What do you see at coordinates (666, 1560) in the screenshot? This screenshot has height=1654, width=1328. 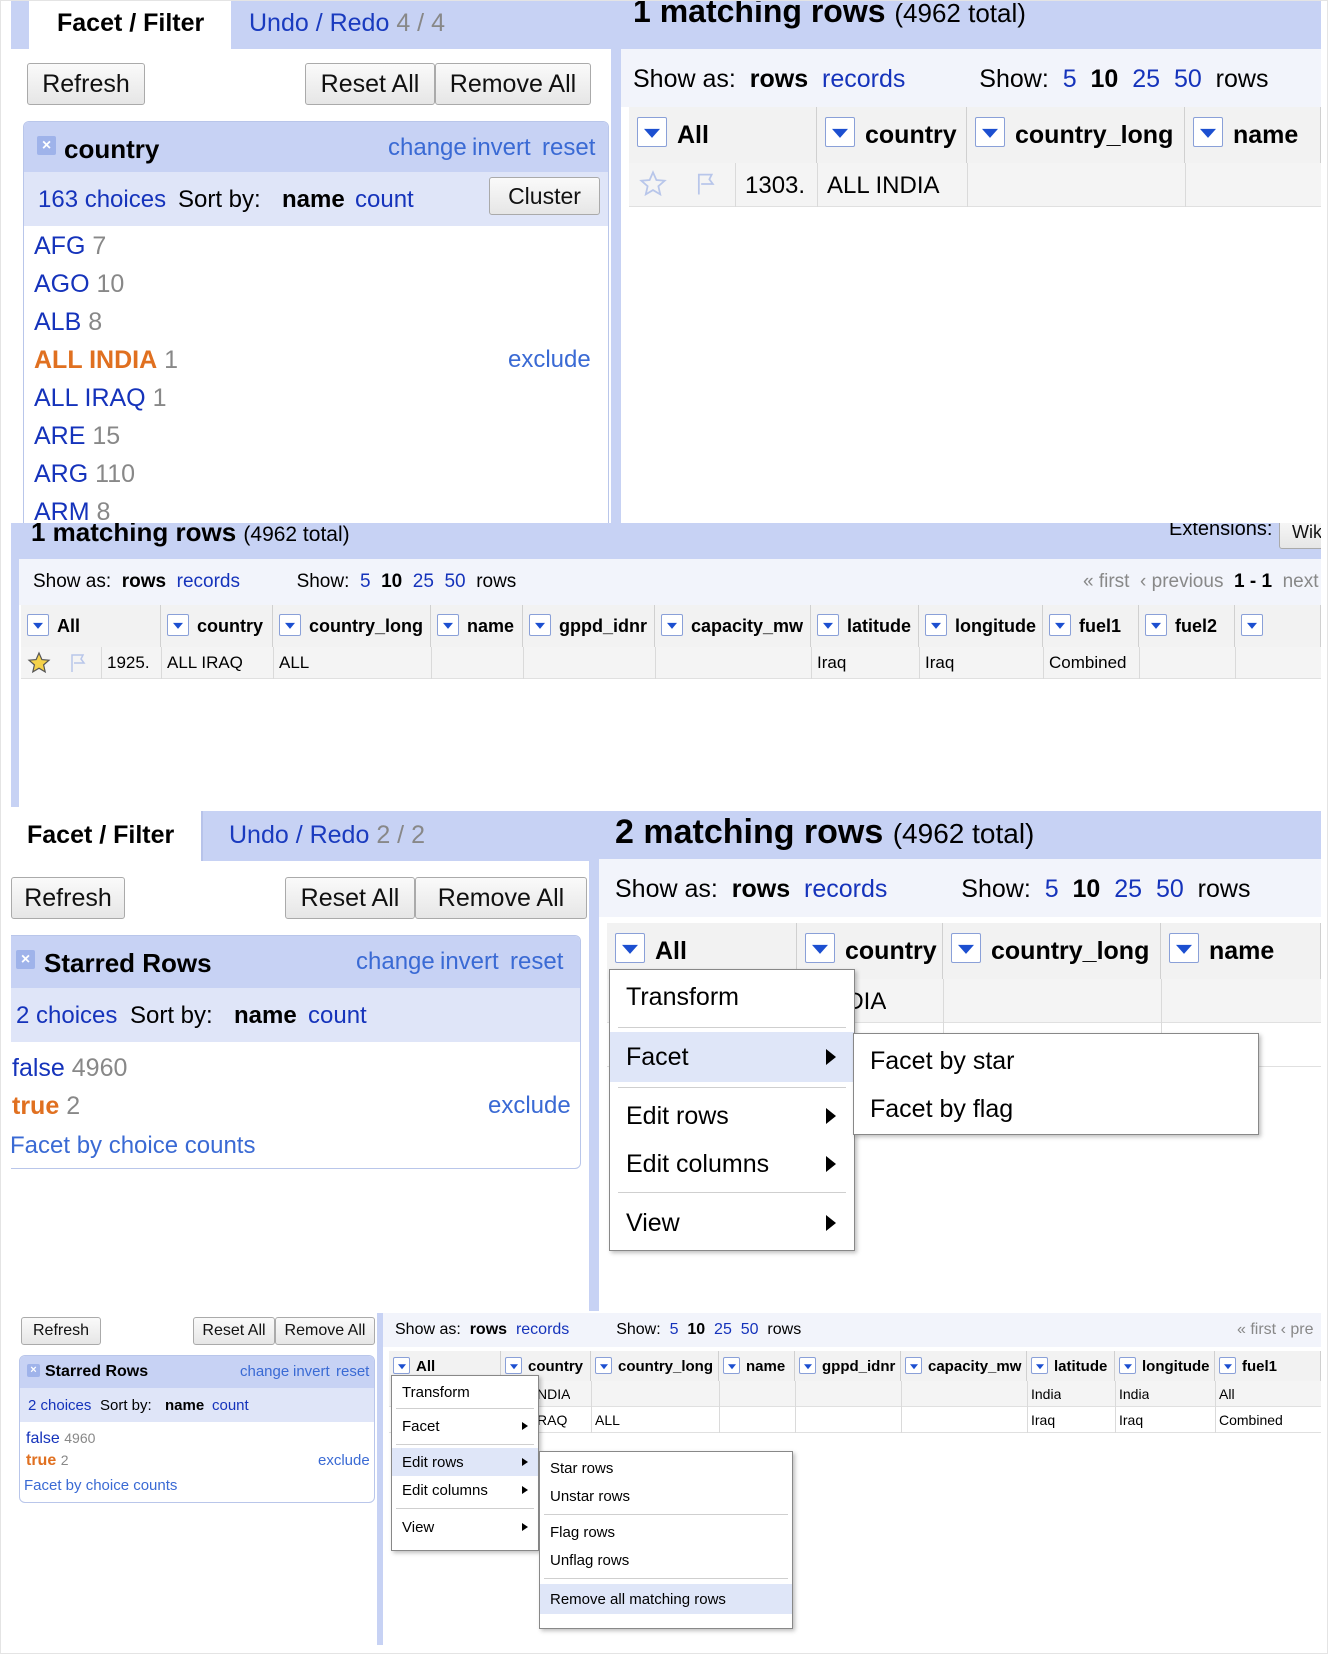 I see `submenu-item-unflag-rows: Unflag rows` at bounding box center [666, 1560].